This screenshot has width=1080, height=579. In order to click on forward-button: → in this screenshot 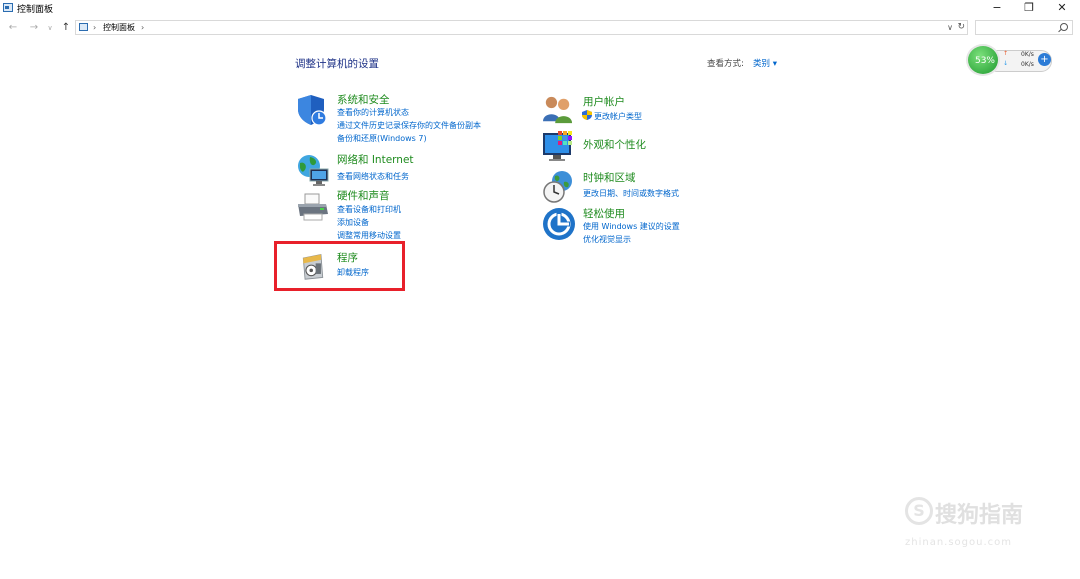, I will do `click(34, 28)`.